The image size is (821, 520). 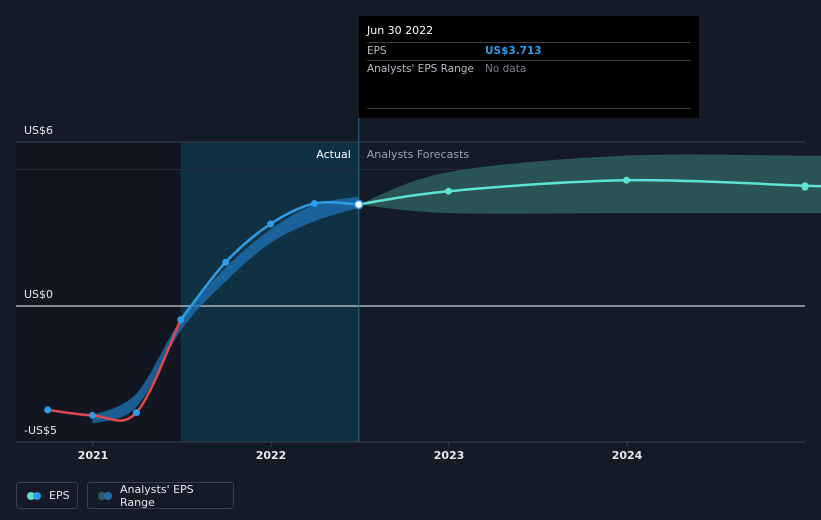 I want to click on x-tick-label: 2022, so click(x=271, y=455).